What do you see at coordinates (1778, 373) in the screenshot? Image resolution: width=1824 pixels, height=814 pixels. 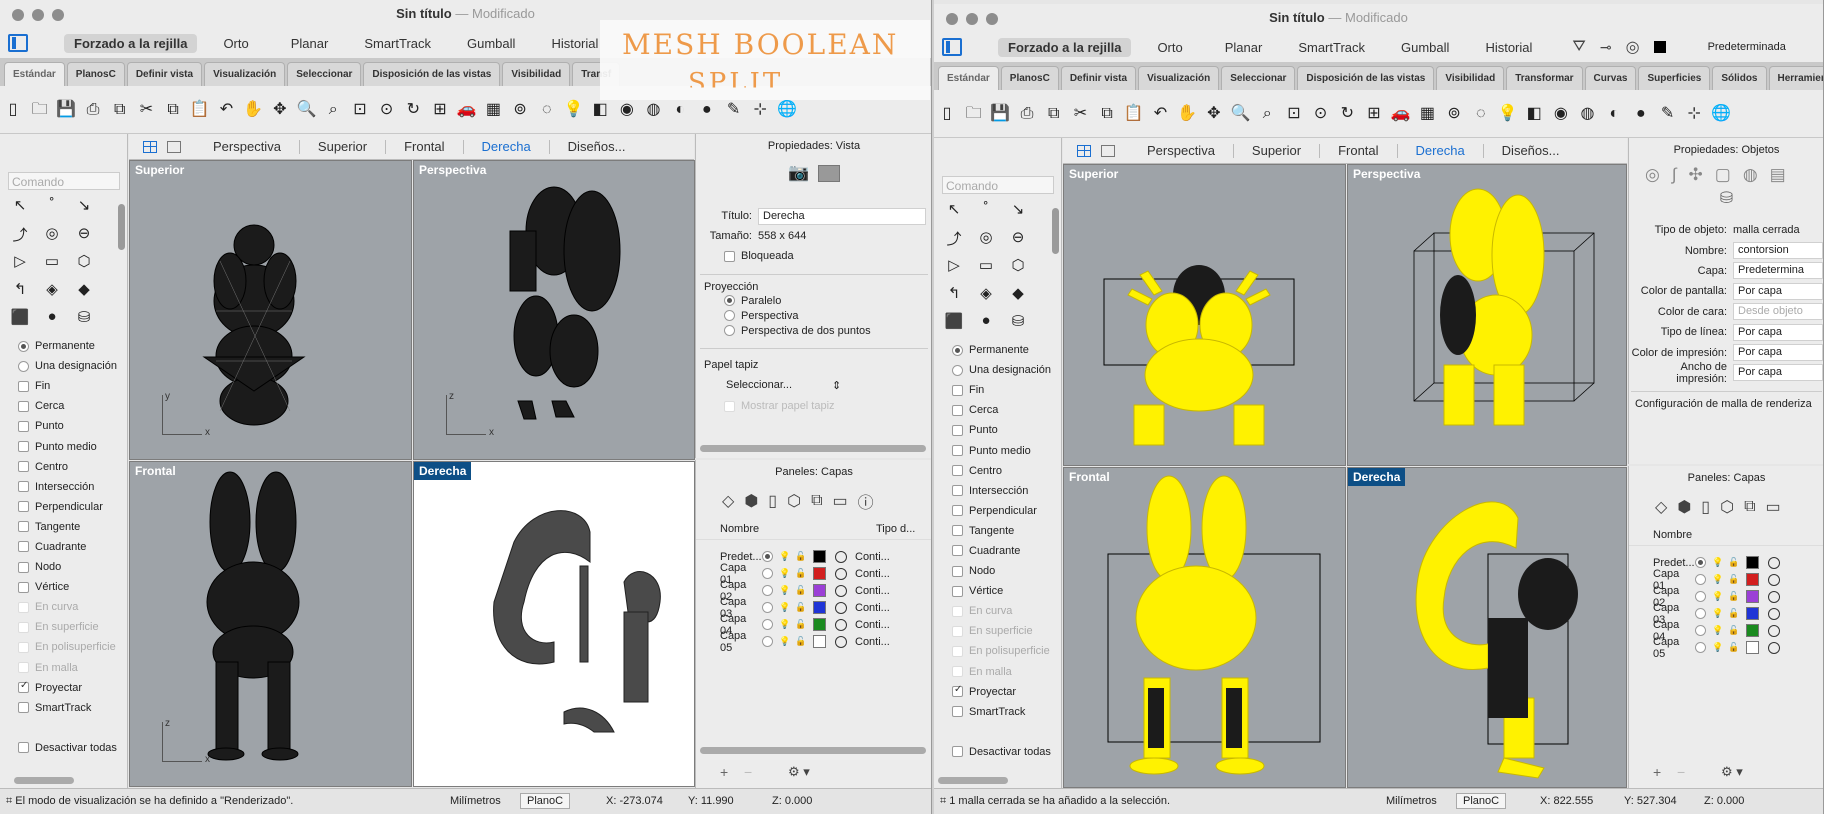 I see `property-value: Por capa` at bounding box center [1778, 373].